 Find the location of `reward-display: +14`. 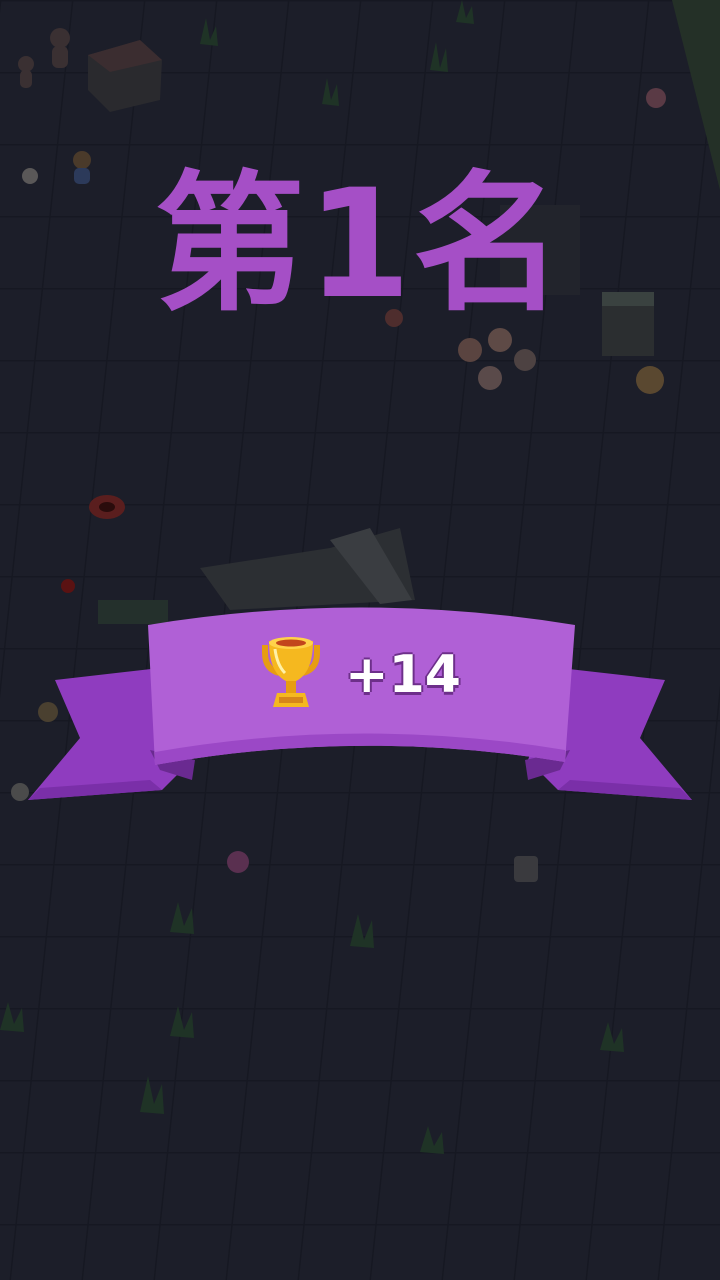

reward-display: +14 is located at coordinates (358, 675).